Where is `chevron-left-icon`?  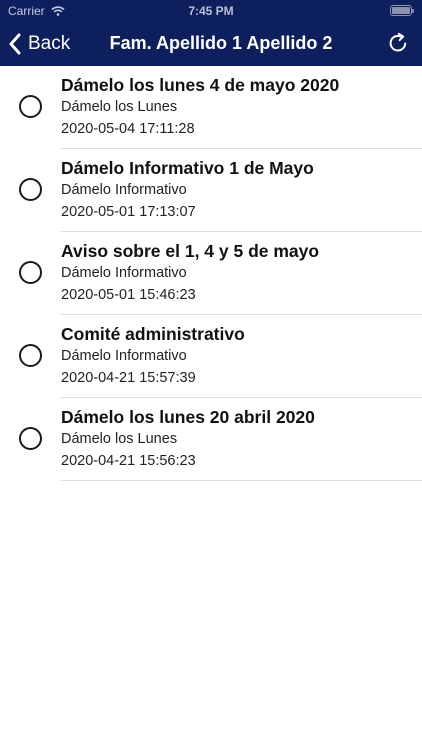 chevron-left-icon is located at coordinates (15, 44).